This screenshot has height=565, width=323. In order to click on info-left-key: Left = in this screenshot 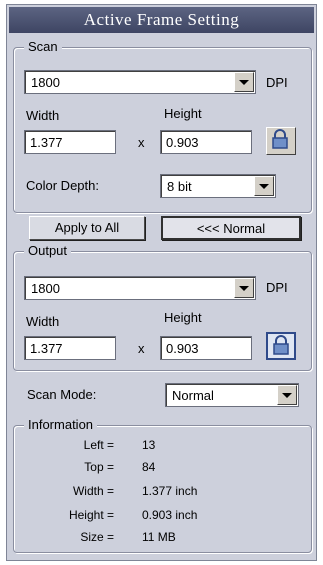, I will do `click(98, 445)`.